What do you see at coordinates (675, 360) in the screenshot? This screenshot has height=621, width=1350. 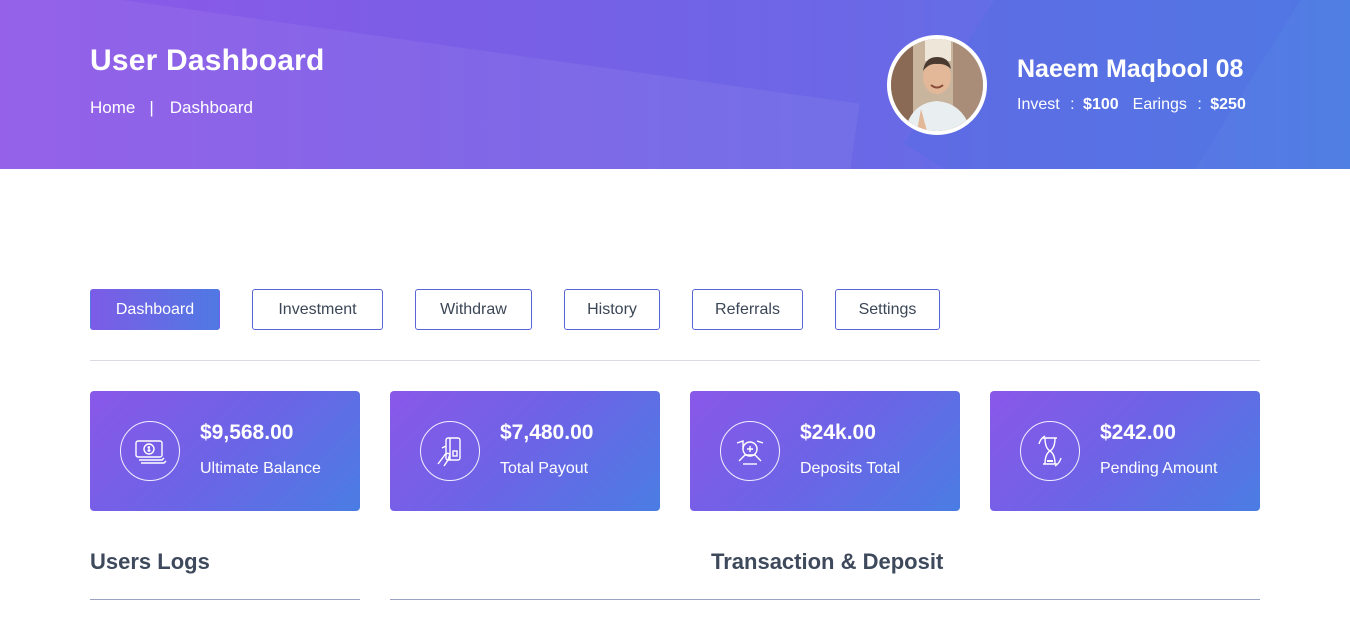 I see `tabs-divider` at bounding box center [675, 360].